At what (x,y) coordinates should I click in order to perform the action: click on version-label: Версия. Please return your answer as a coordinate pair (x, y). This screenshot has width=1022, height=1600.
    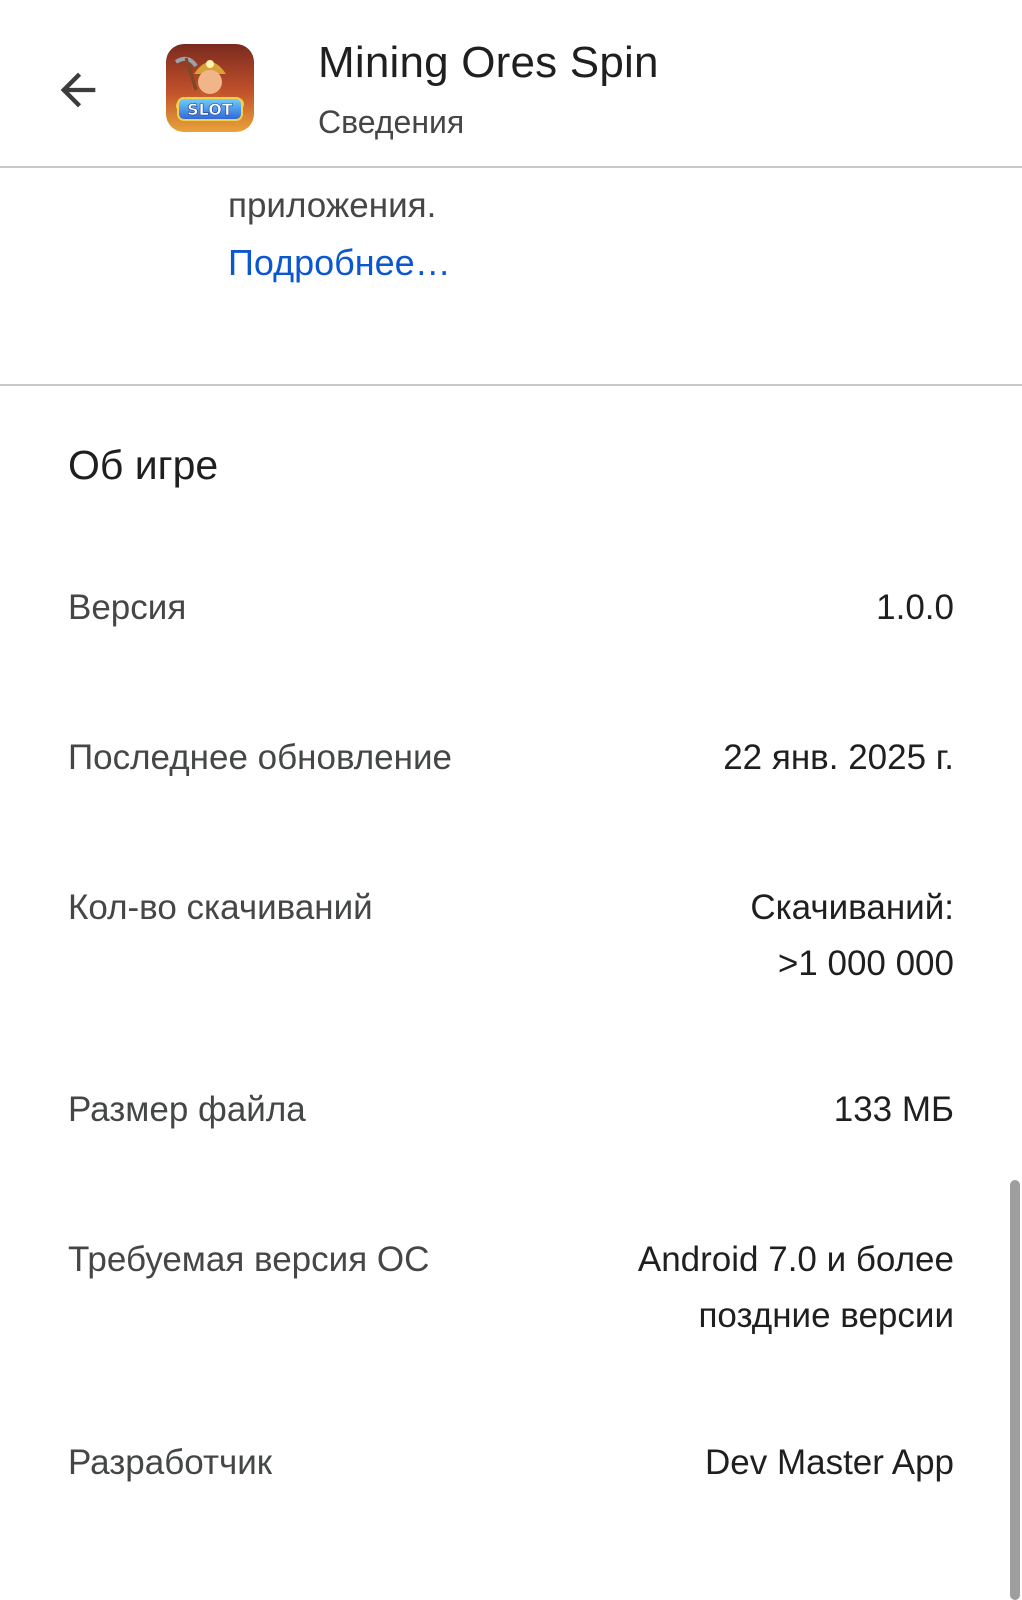
    Looking at the image, I should click on (127, 607).